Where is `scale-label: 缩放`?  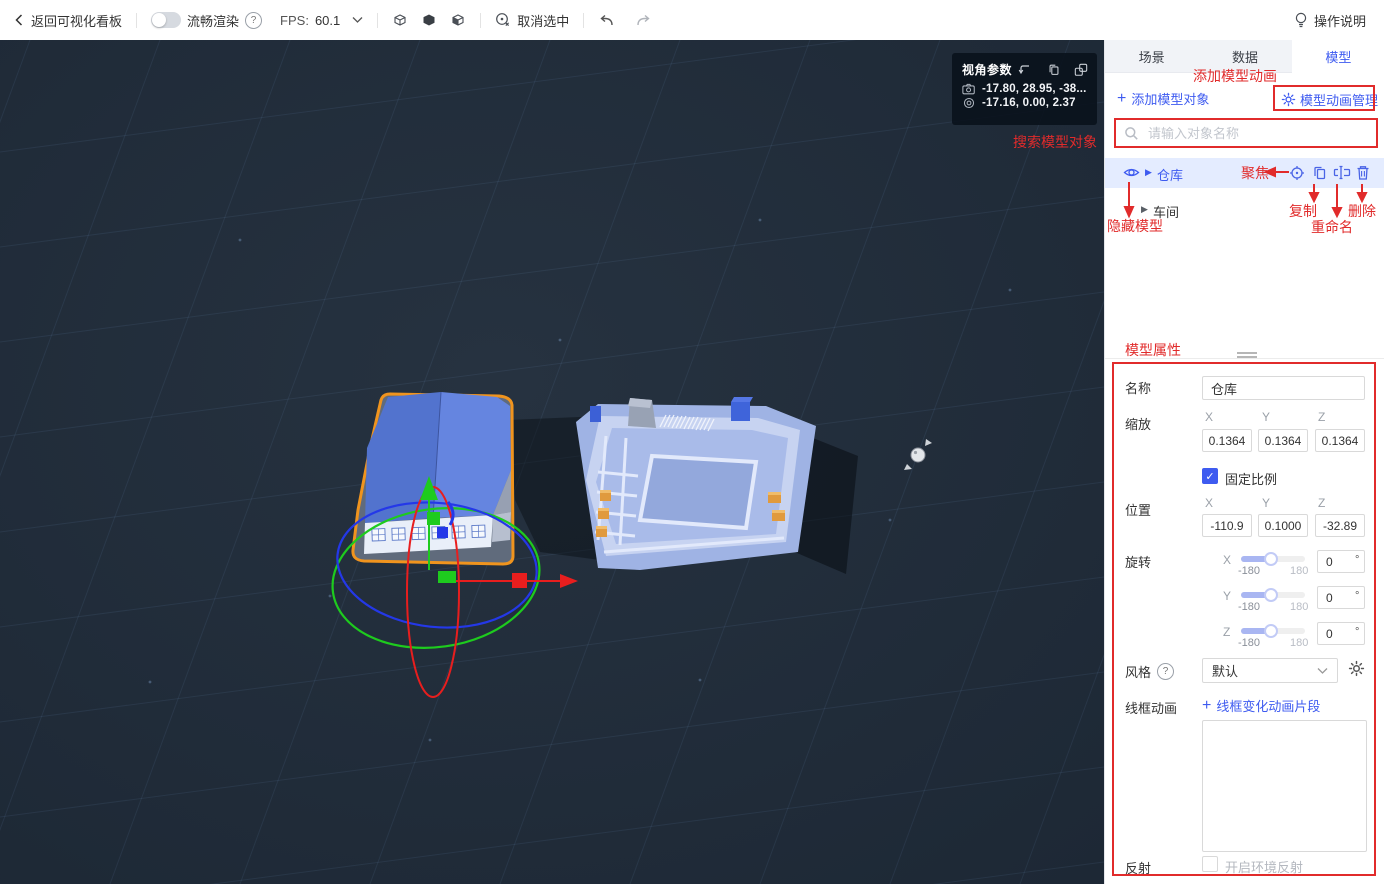
scale-label: 缩放 is located at coordinates (1138, 424).